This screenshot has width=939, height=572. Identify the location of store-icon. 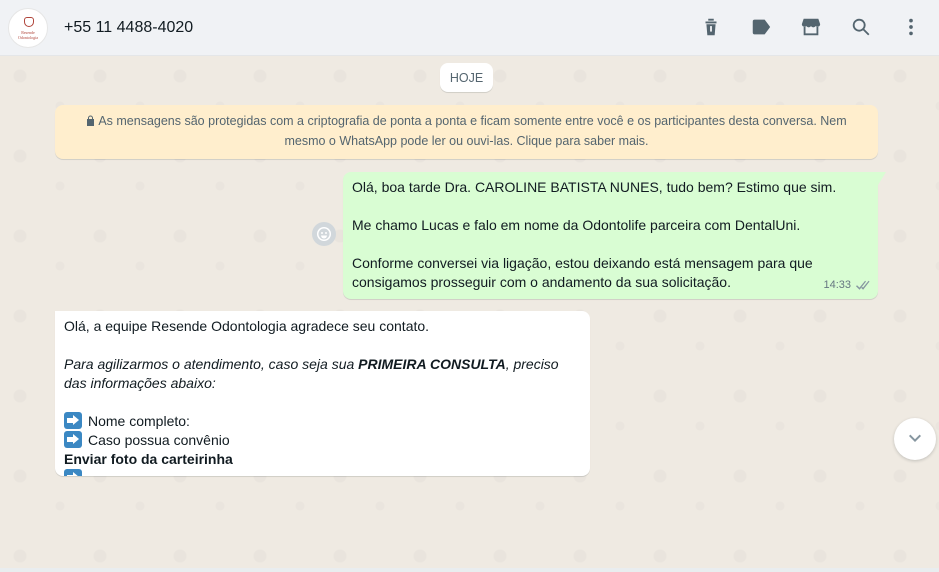
(811, 27).